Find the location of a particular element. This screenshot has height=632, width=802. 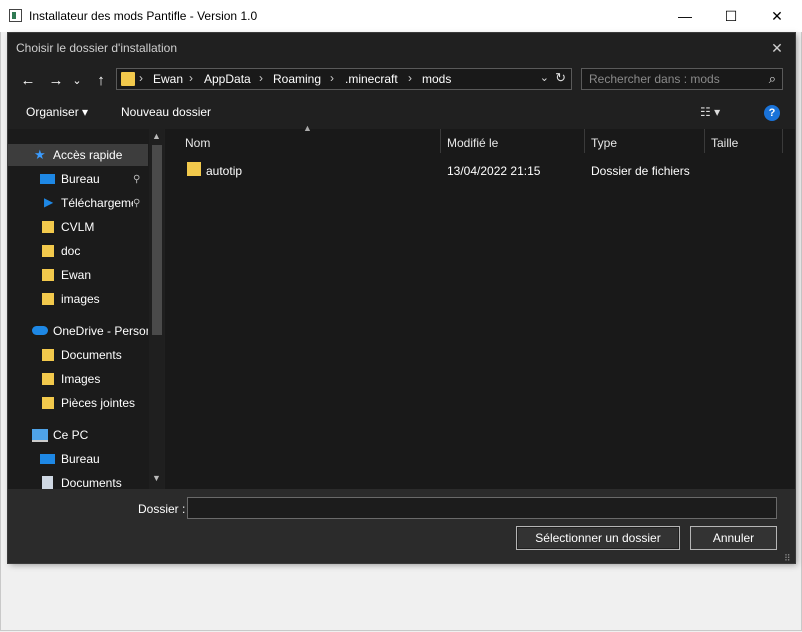

sidebar-item-ewan: Ewan is located at coordinates (78, 275).